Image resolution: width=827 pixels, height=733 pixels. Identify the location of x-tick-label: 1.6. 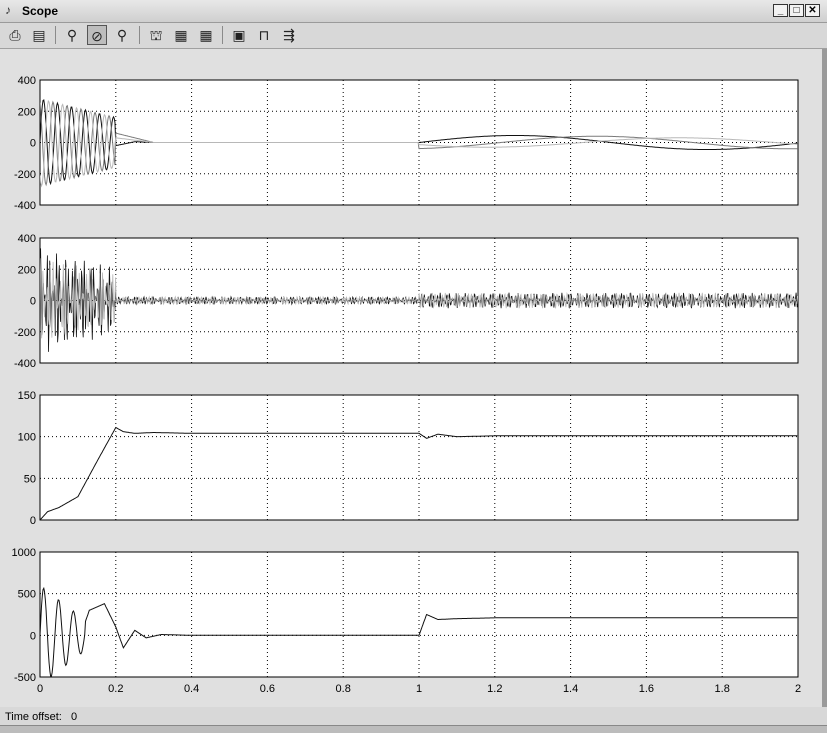
(646, 689).